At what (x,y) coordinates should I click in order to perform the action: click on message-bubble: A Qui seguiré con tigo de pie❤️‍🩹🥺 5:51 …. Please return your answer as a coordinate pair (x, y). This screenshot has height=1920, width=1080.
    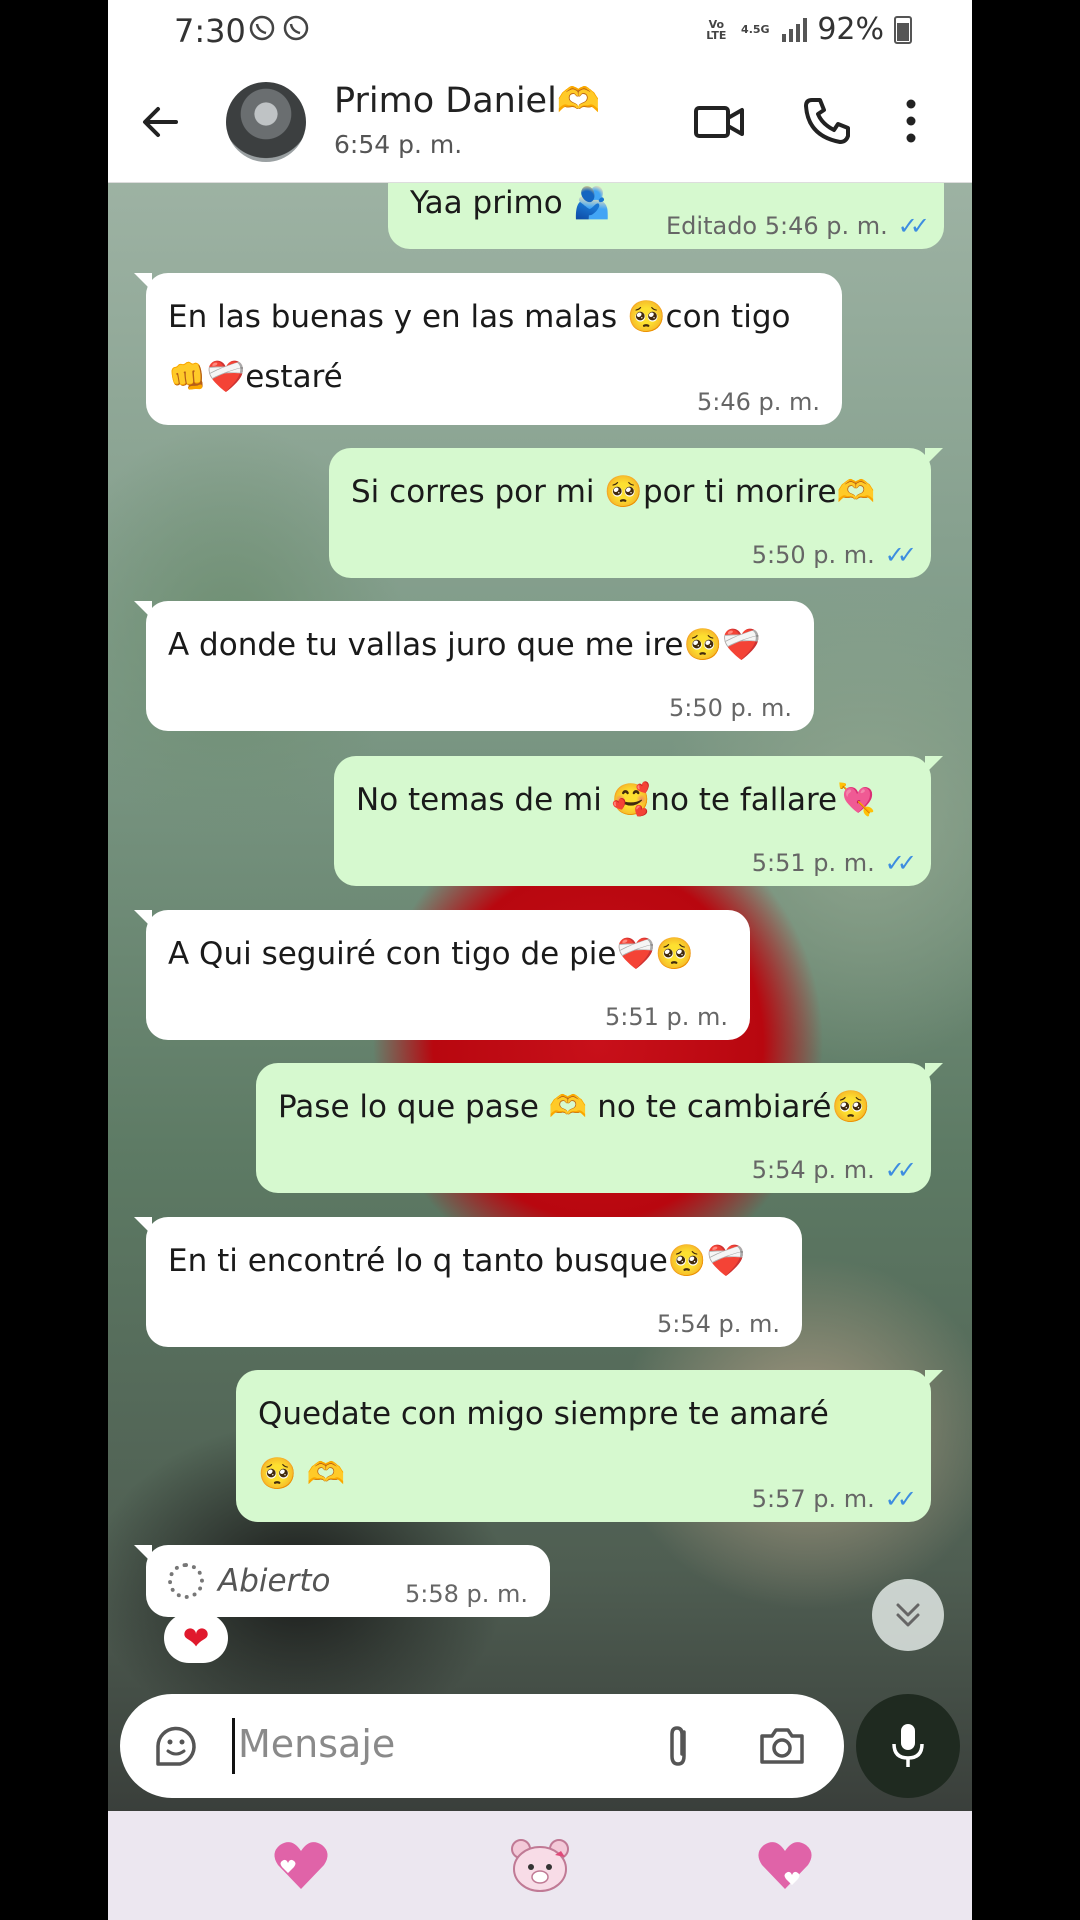
    Looking at the image, I should click on (442, 975).